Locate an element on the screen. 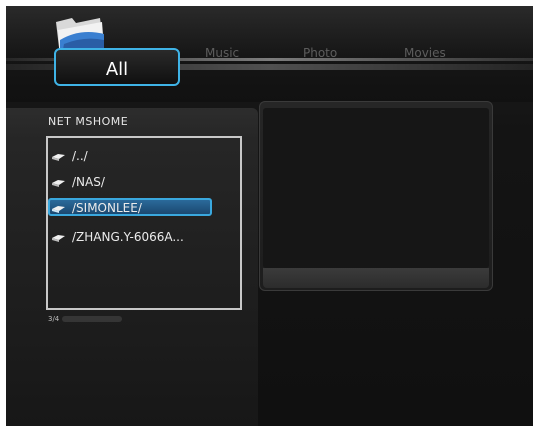 The height and width of the screenshot is (434, 543). page-indicator: 3/4 is located at coordinates (54, 319).